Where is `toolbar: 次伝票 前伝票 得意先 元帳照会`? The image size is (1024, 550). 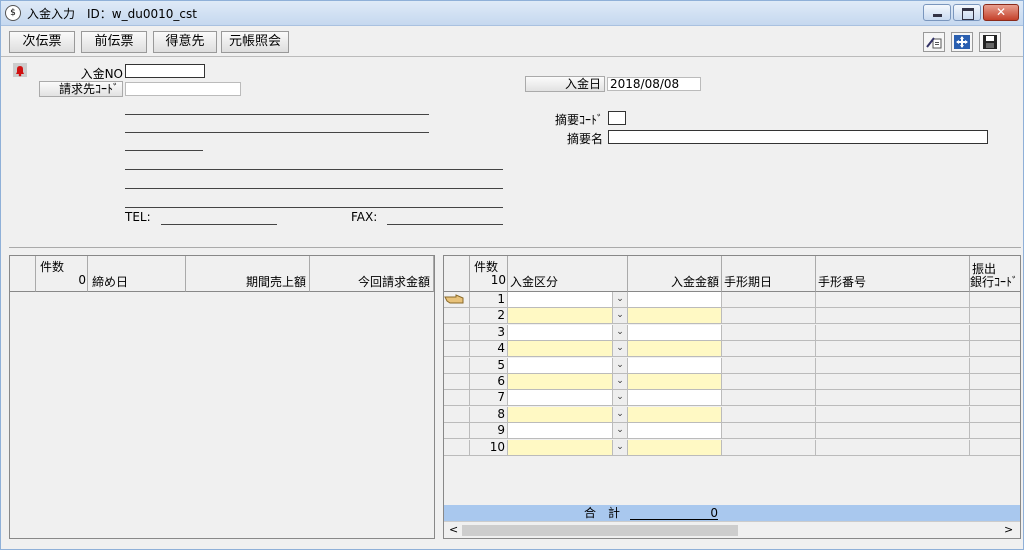
toolbar: 次伝票 前伝票 得意先 元帳照会 is located at coordinates (512, 41).